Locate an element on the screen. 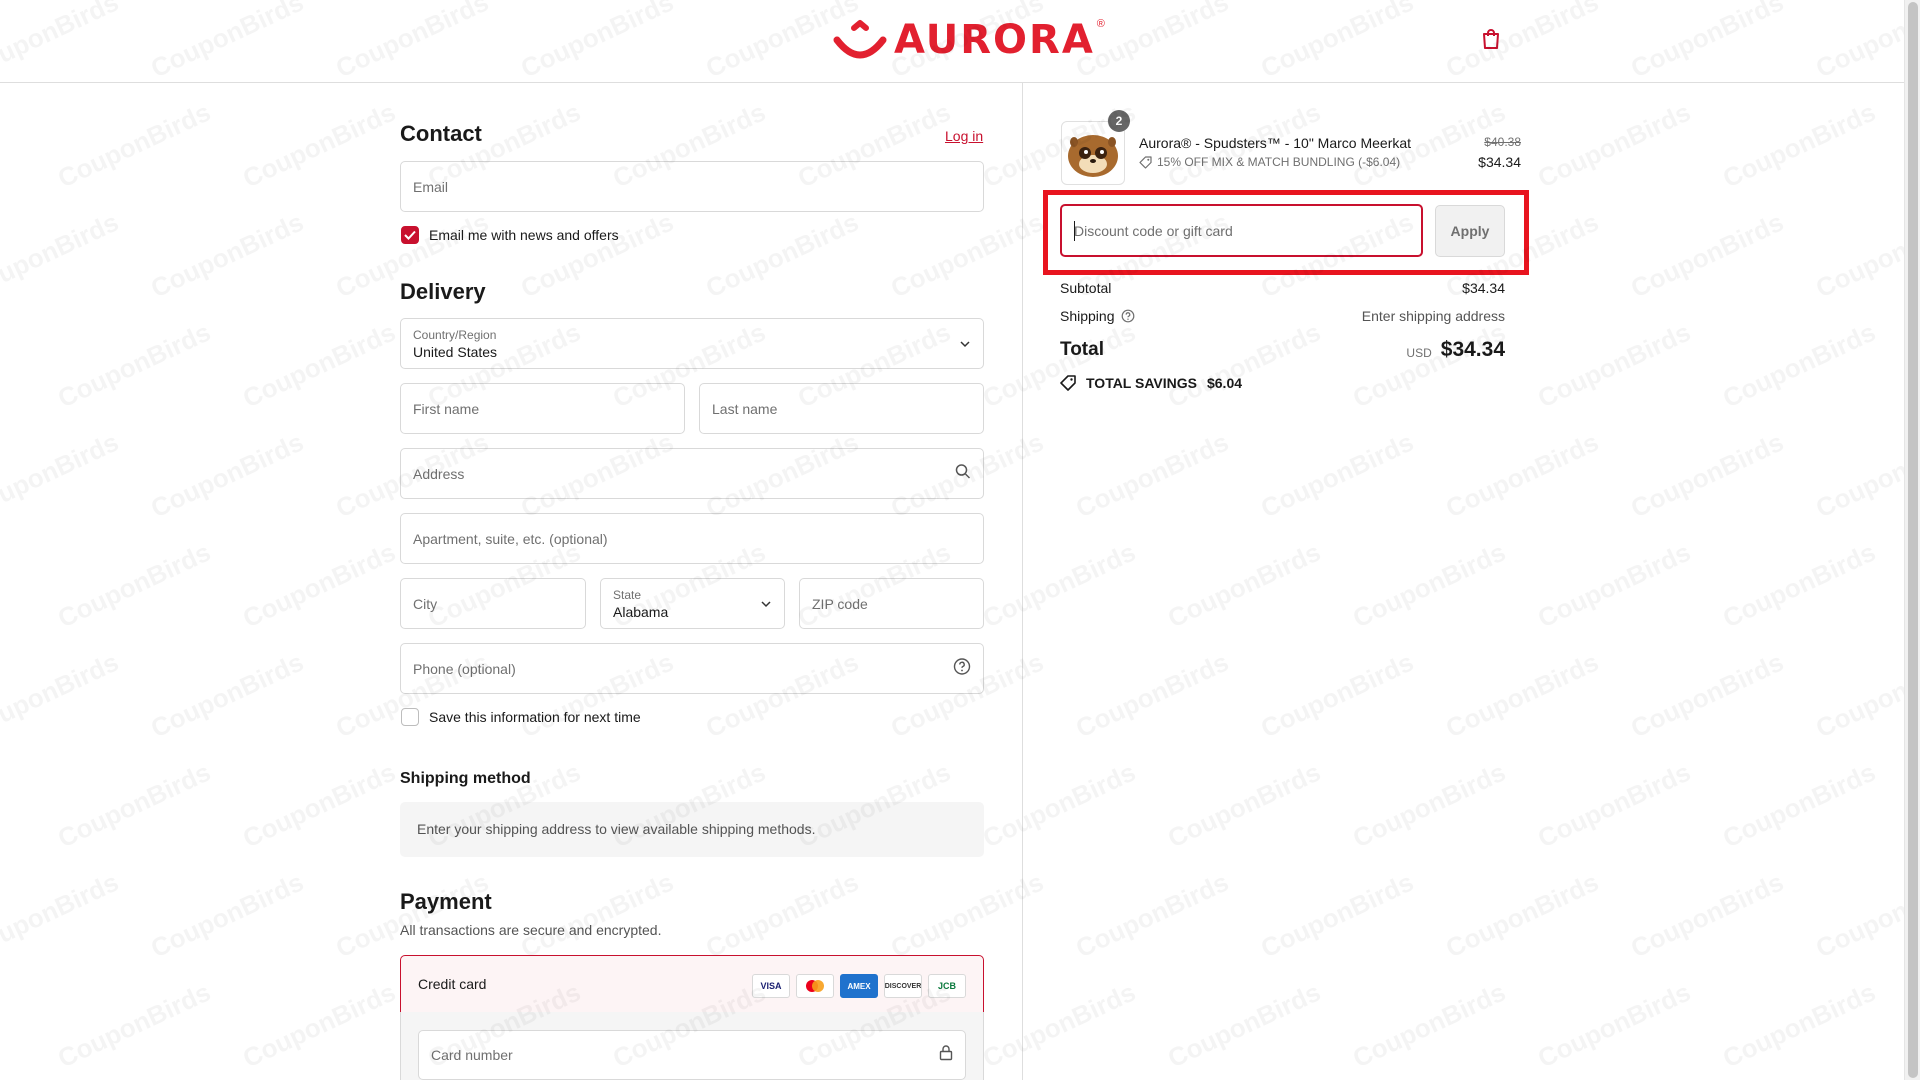 The width and height of the screenshot is (1920, 1080). state-label: State is located at coordinates (627, 595).